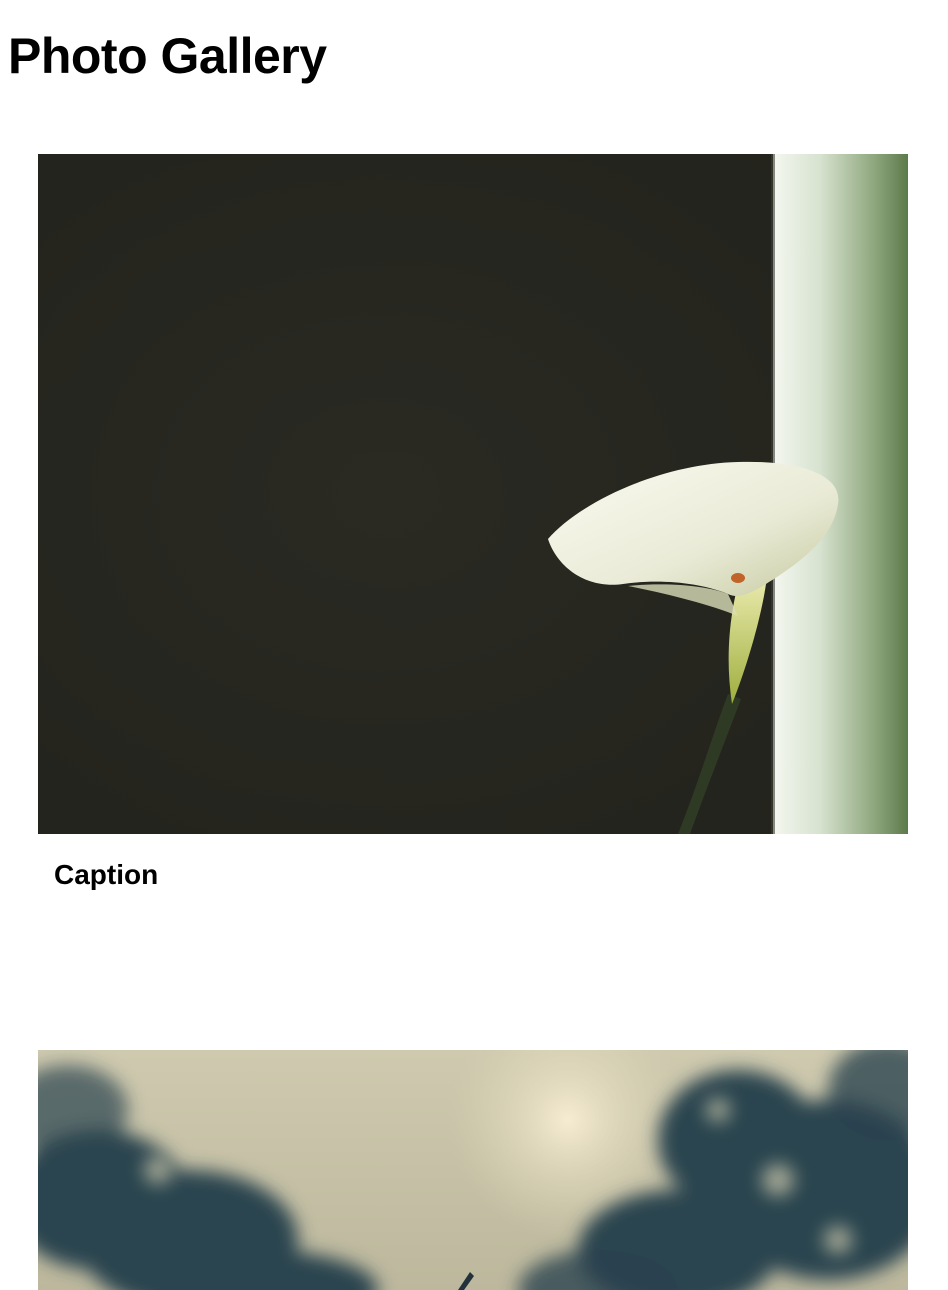 This screenshot has width=948, height=1290. What do you see at coordinates (106, 874) in the screenshot?
I see `photo-caption: Caption` at bounding box center [106, 874].